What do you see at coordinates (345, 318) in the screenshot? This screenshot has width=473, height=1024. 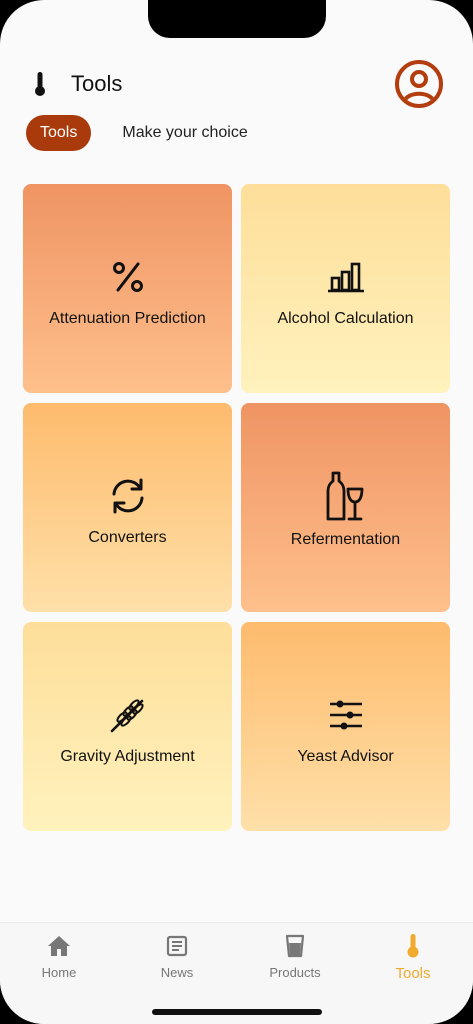 I see `tool-label: Alcohol Calculation` at bounding box center [345, 318].